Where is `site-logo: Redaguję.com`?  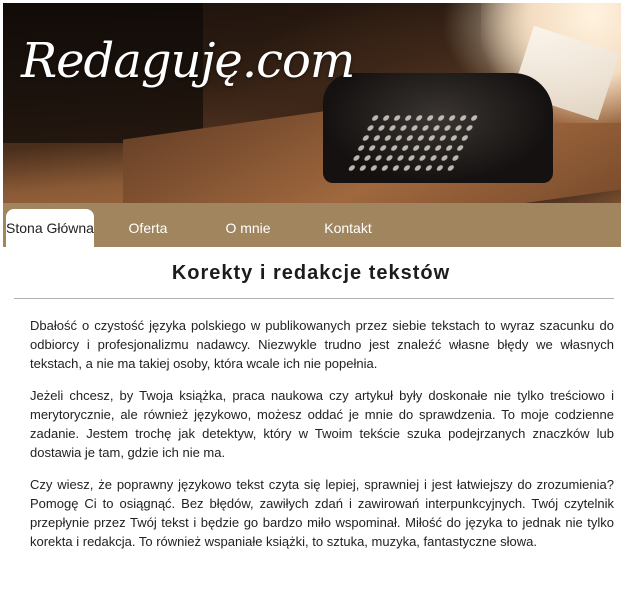
site-logo: Redaguję.com is located at coordinates (188, 61).